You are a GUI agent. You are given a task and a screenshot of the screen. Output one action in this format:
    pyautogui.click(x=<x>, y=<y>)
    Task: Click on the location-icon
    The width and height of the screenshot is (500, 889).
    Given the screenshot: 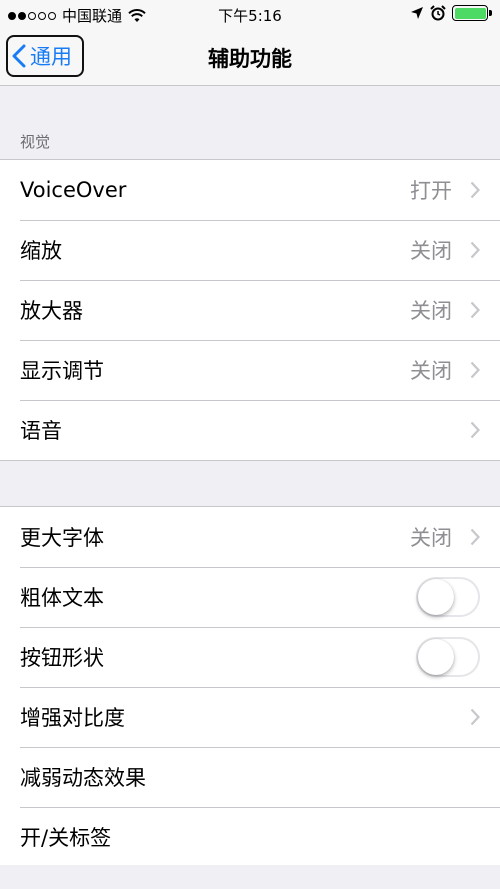 What is the action you would take?
    pyautogui.click(x=417, y=13)
    